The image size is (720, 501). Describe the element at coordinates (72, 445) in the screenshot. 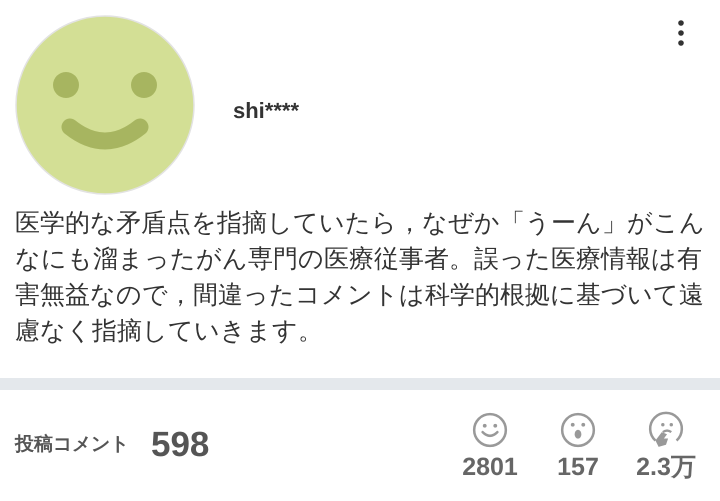

I see `comment-count-label: 投稿コメント` at that location.